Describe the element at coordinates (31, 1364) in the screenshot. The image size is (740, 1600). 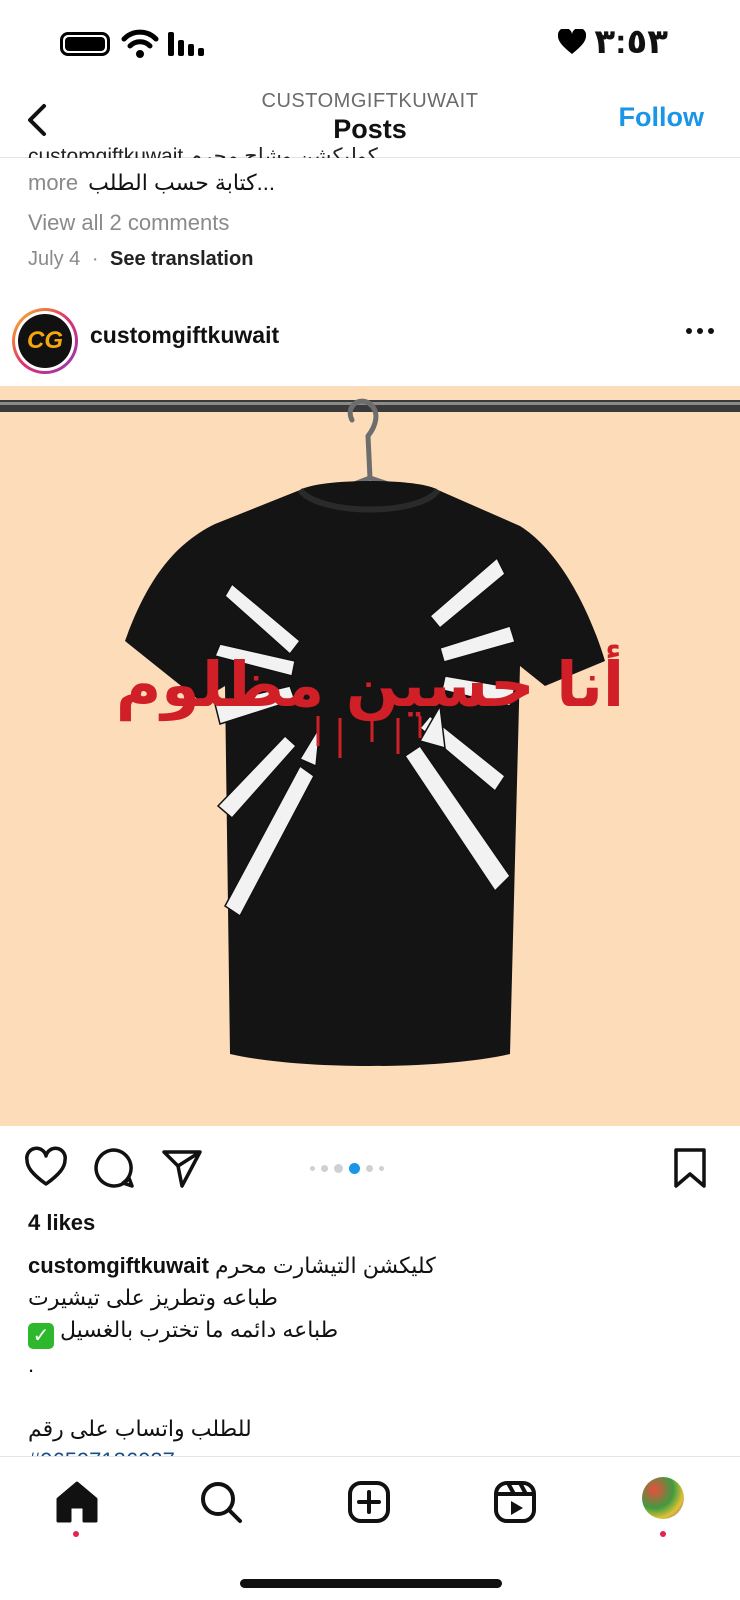
I see `caption-line-4: .` at that location.